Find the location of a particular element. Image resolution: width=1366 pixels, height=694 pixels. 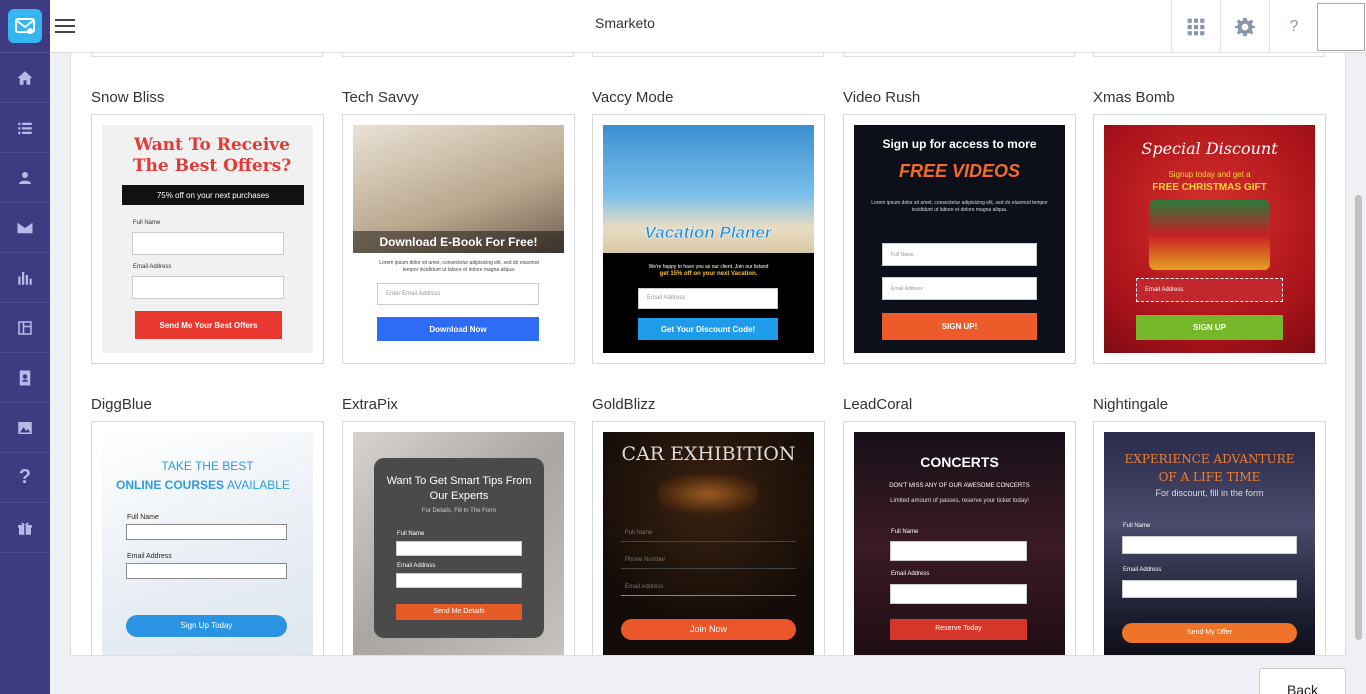

preview-offer-bar: 75% off on your next purchases is located at coordinates (213, 195).